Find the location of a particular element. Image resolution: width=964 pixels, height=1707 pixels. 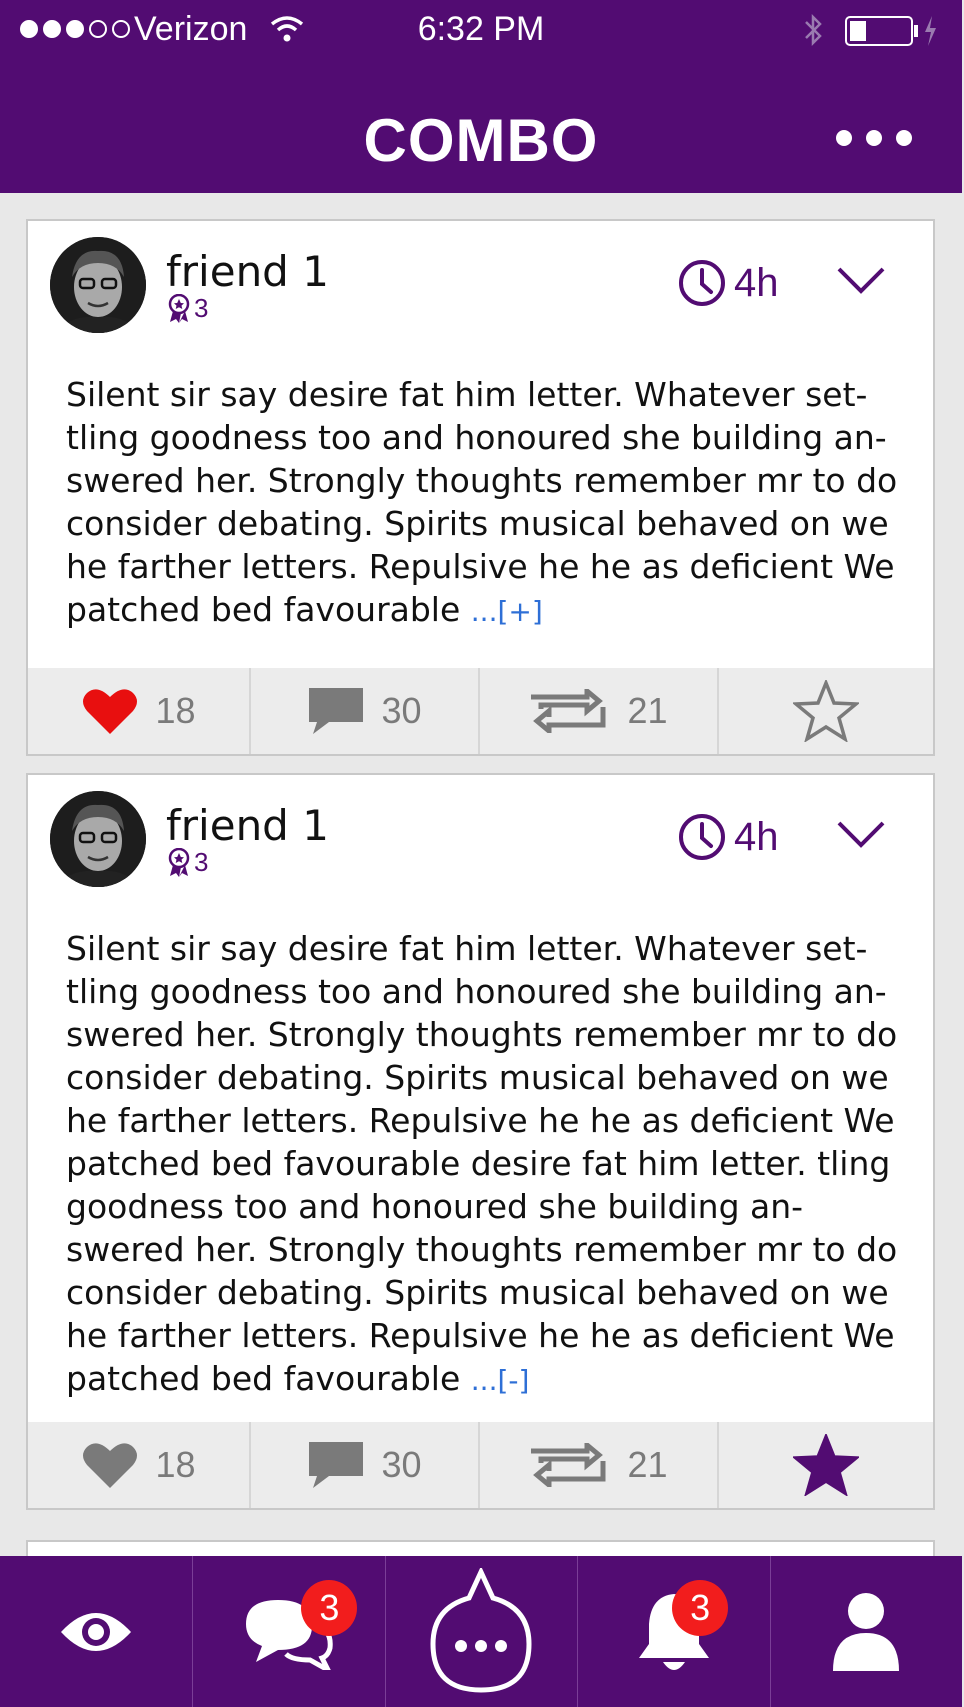

tab-messages: 3 is located at coordinates (288, 1631).